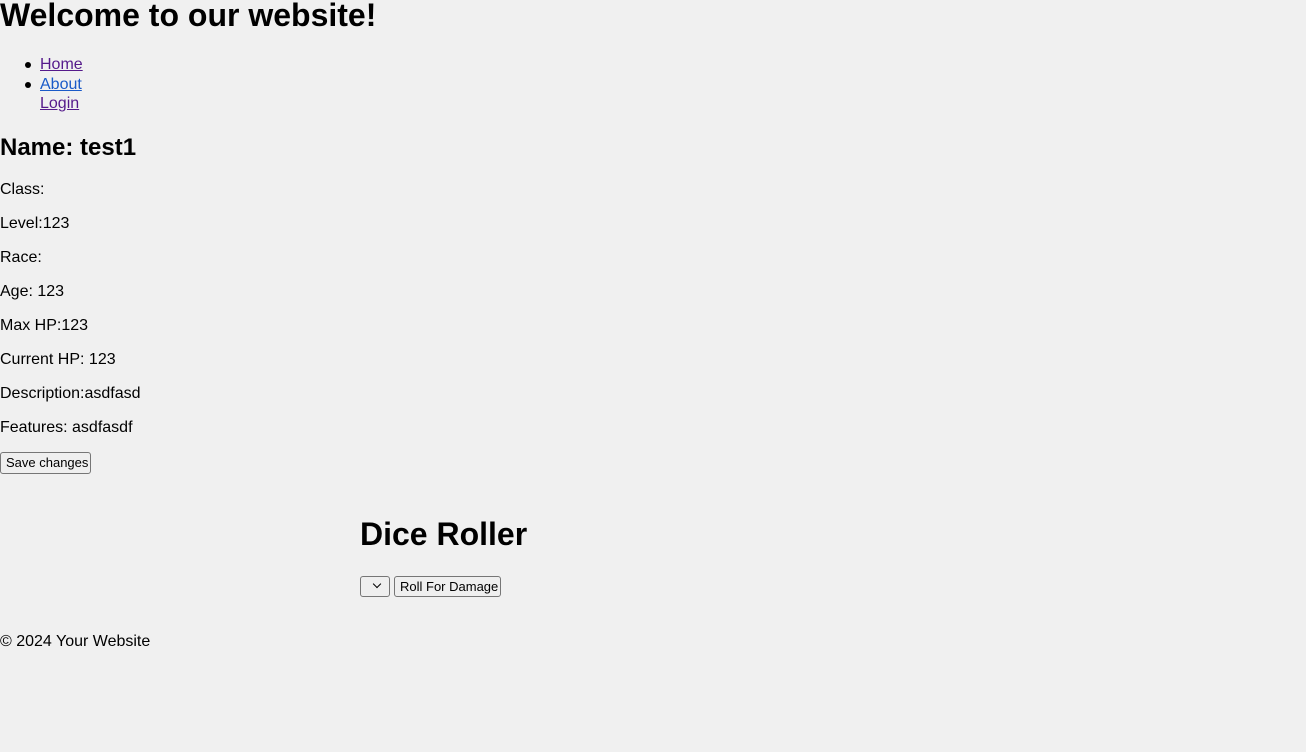  Describe the element at coordinates (68, 147) in the screenshot. I see `character-name: Name: test1` at that location.